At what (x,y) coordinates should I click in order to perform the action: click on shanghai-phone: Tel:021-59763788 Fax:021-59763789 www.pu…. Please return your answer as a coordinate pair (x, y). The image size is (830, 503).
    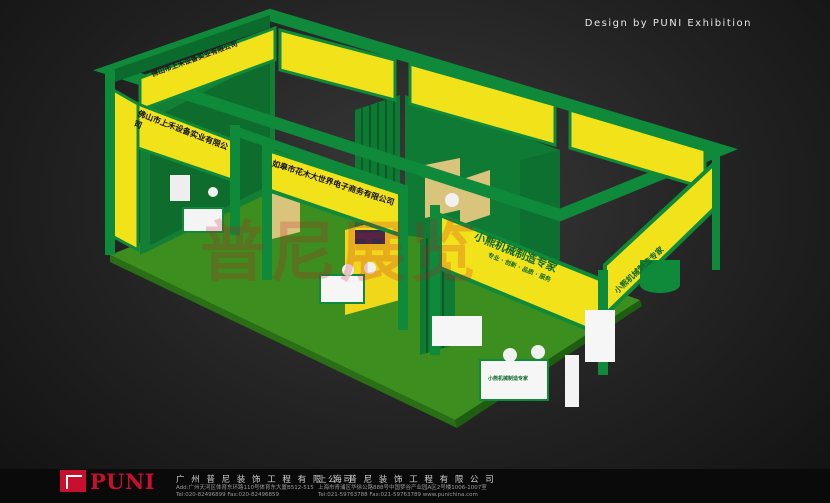
    Looking at the image, I should click on (398, 495).